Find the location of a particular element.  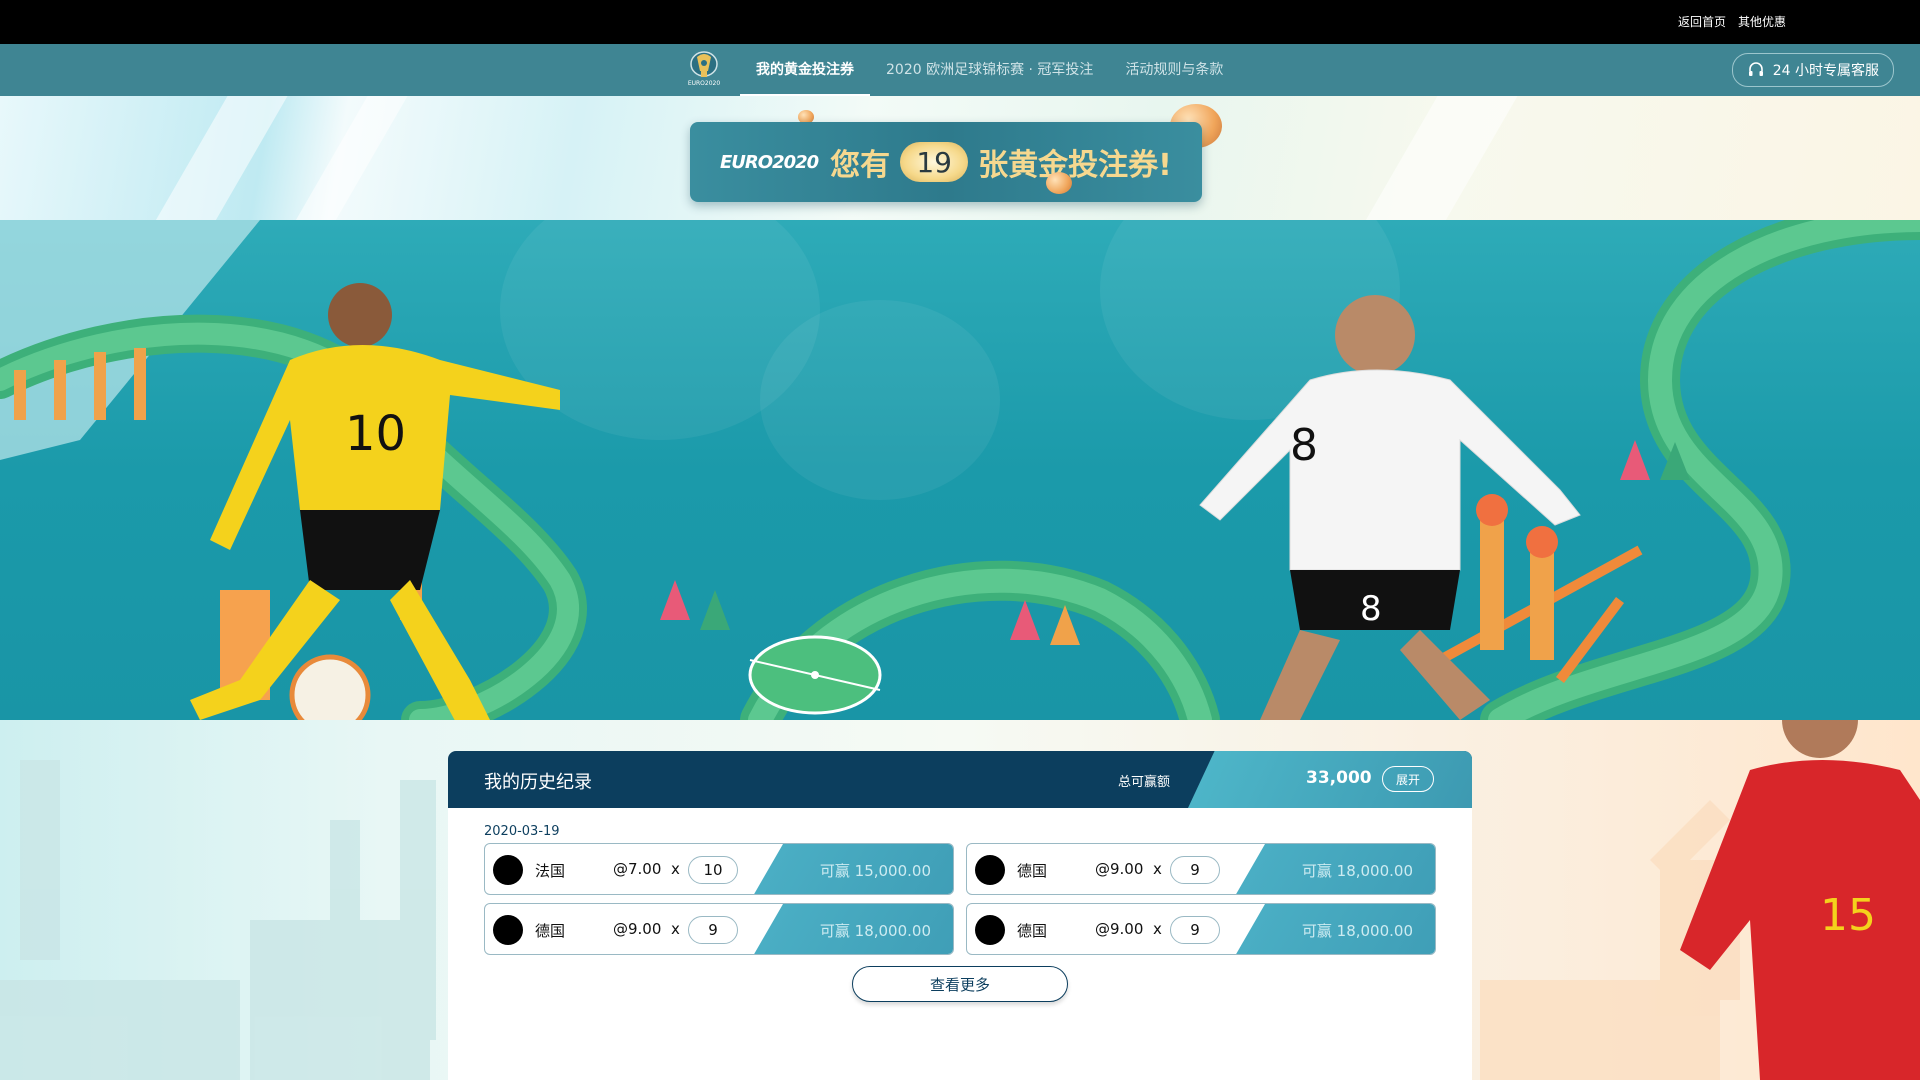

coupon-banner: EURO2020 您有 19 张黄金投注券! is located at coordinates (946, 162).